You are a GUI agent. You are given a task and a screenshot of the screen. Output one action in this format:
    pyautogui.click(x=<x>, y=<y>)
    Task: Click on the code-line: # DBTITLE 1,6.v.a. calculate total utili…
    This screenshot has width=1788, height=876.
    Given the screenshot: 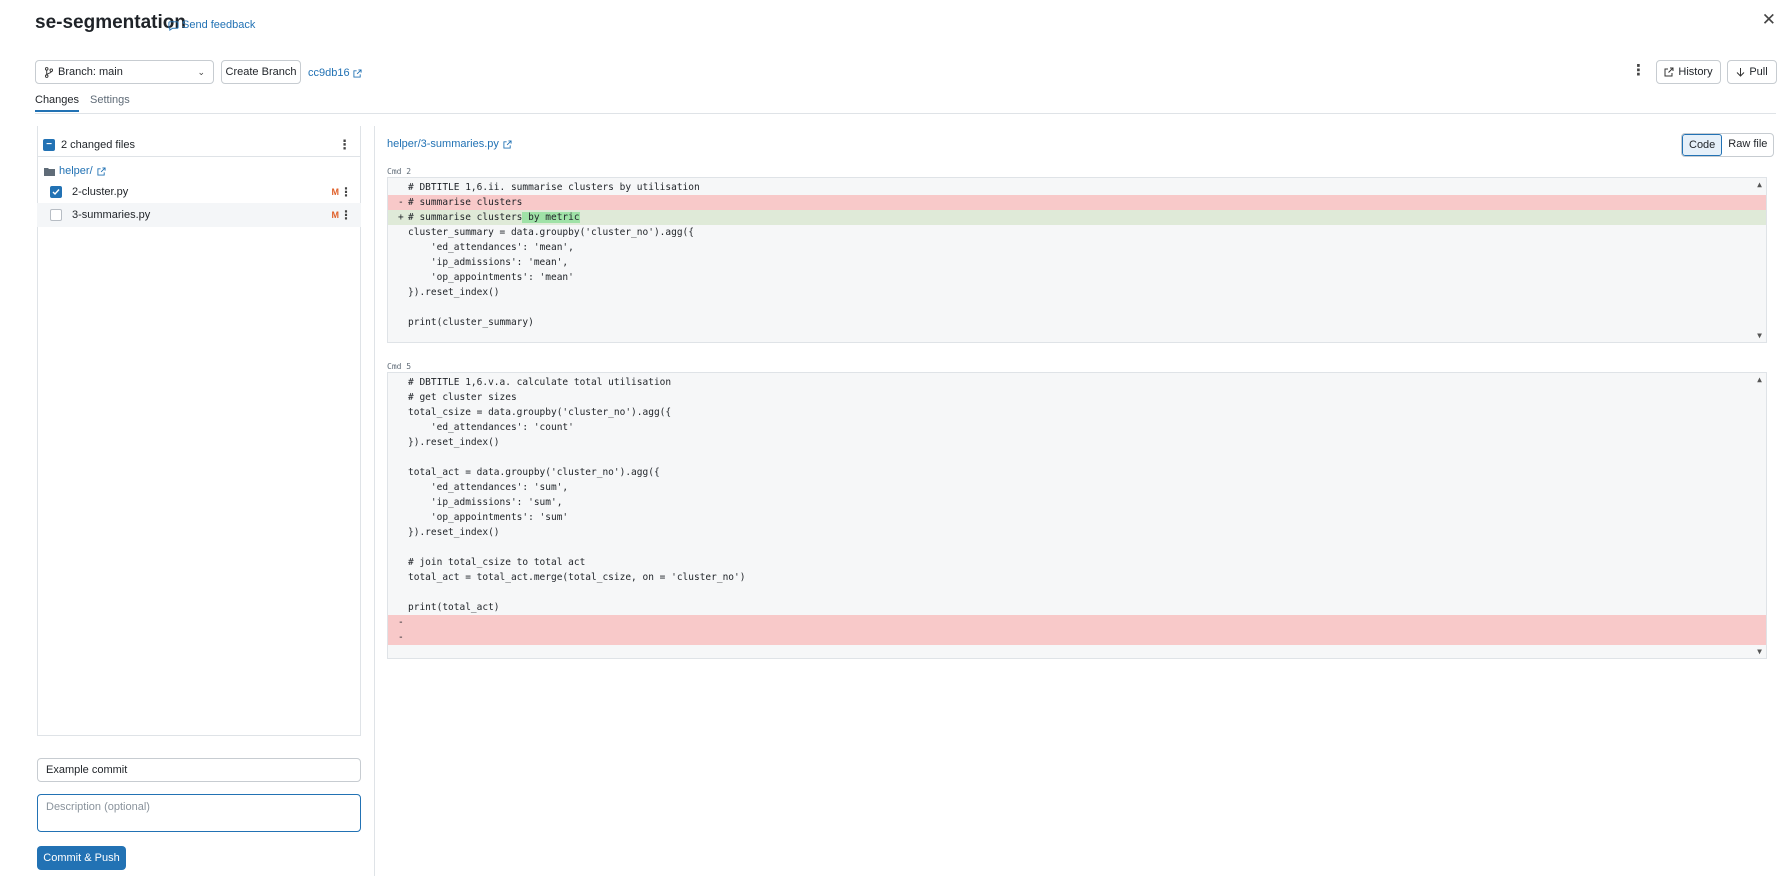 What is the action you would take?
    pyautogui.click(x=1077, y=382)
    